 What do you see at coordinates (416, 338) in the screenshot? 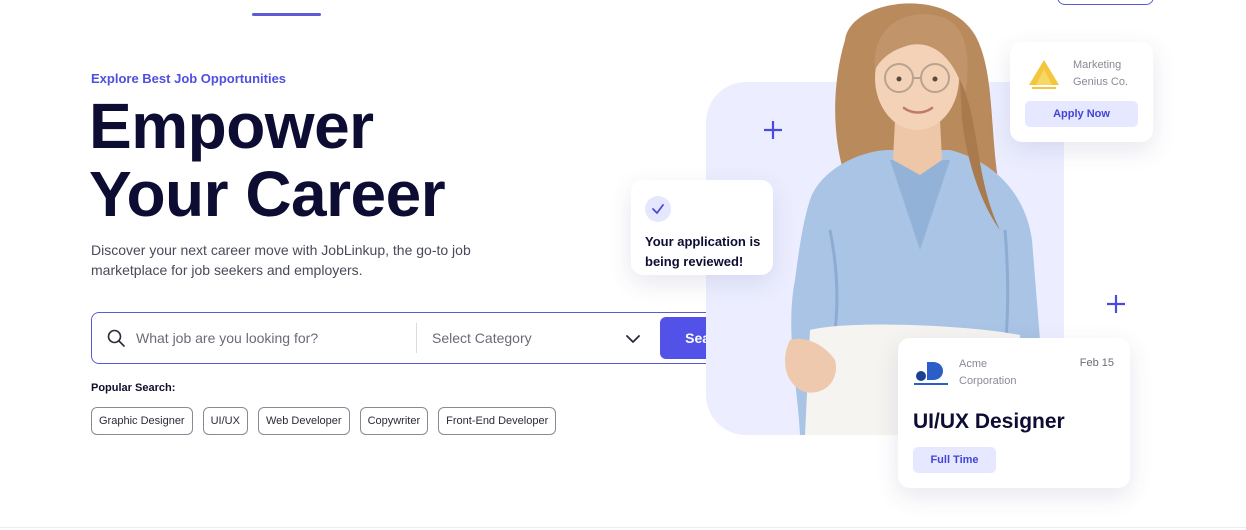
I see `search-divider` at bounding box center [416, 338].